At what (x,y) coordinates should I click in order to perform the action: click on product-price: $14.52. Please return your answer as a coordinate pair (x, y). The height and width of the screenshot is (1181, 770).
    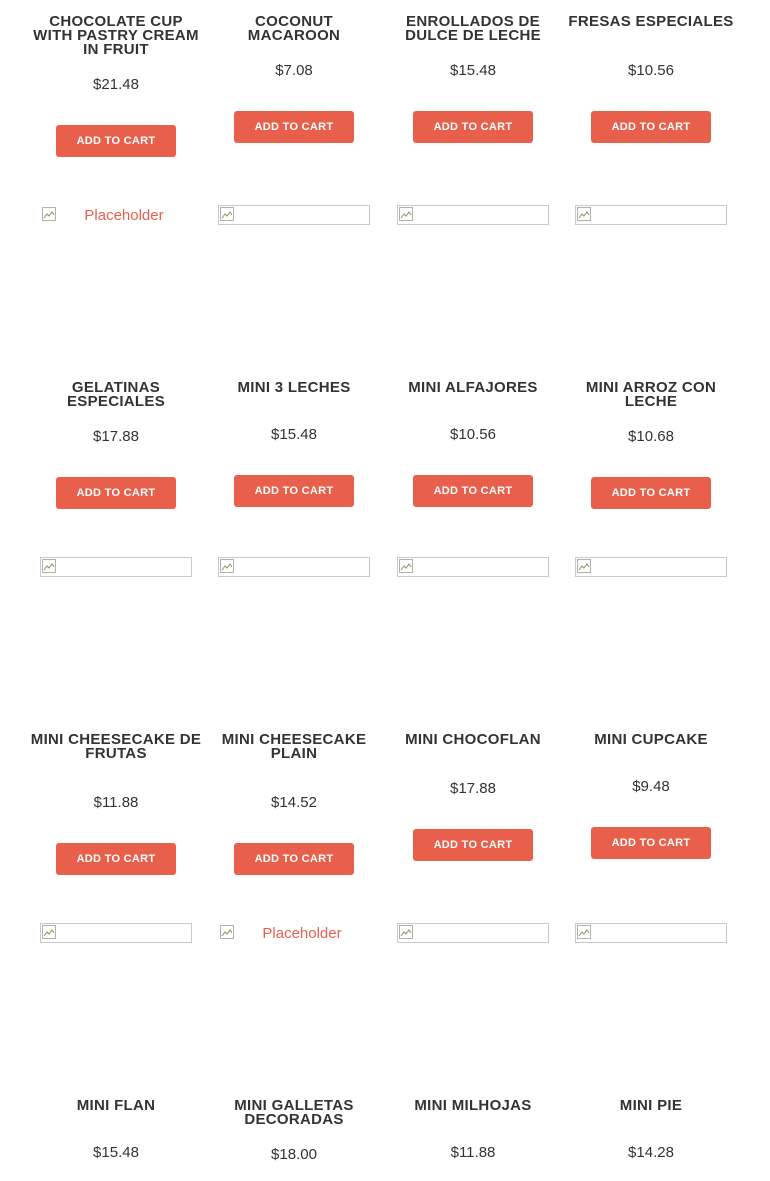
    Looking at the image, I should click on (294, 802).